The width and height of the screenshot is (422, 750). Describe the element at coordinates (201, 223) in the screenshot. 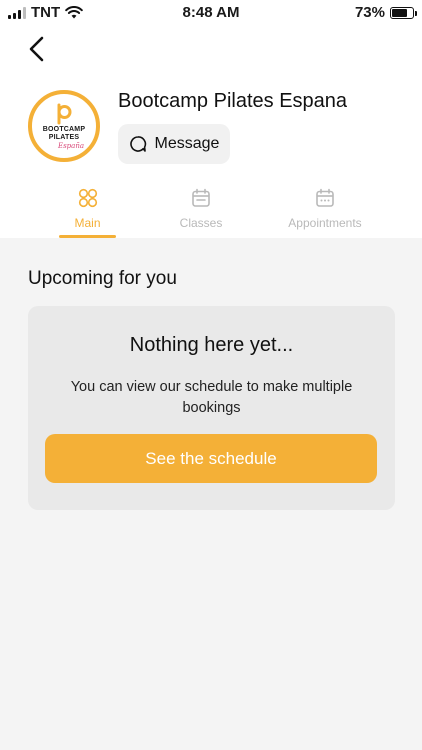

I see `tab-classes-label: Classes` at that location.